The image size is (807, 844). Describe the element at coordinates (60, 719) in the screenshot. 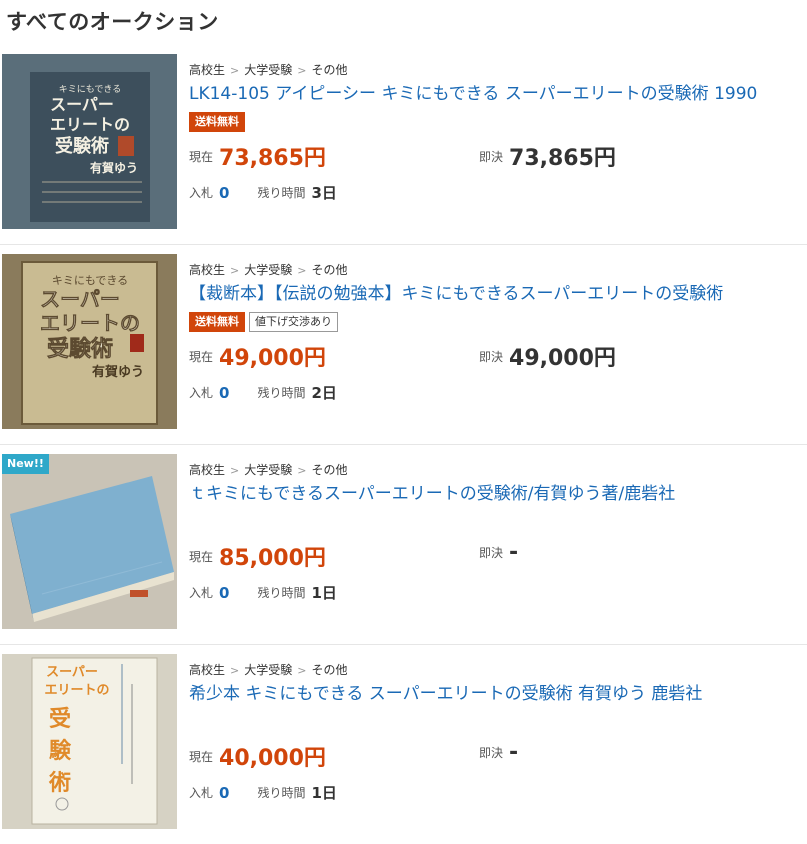

I see `svg-text: 受` at that location.